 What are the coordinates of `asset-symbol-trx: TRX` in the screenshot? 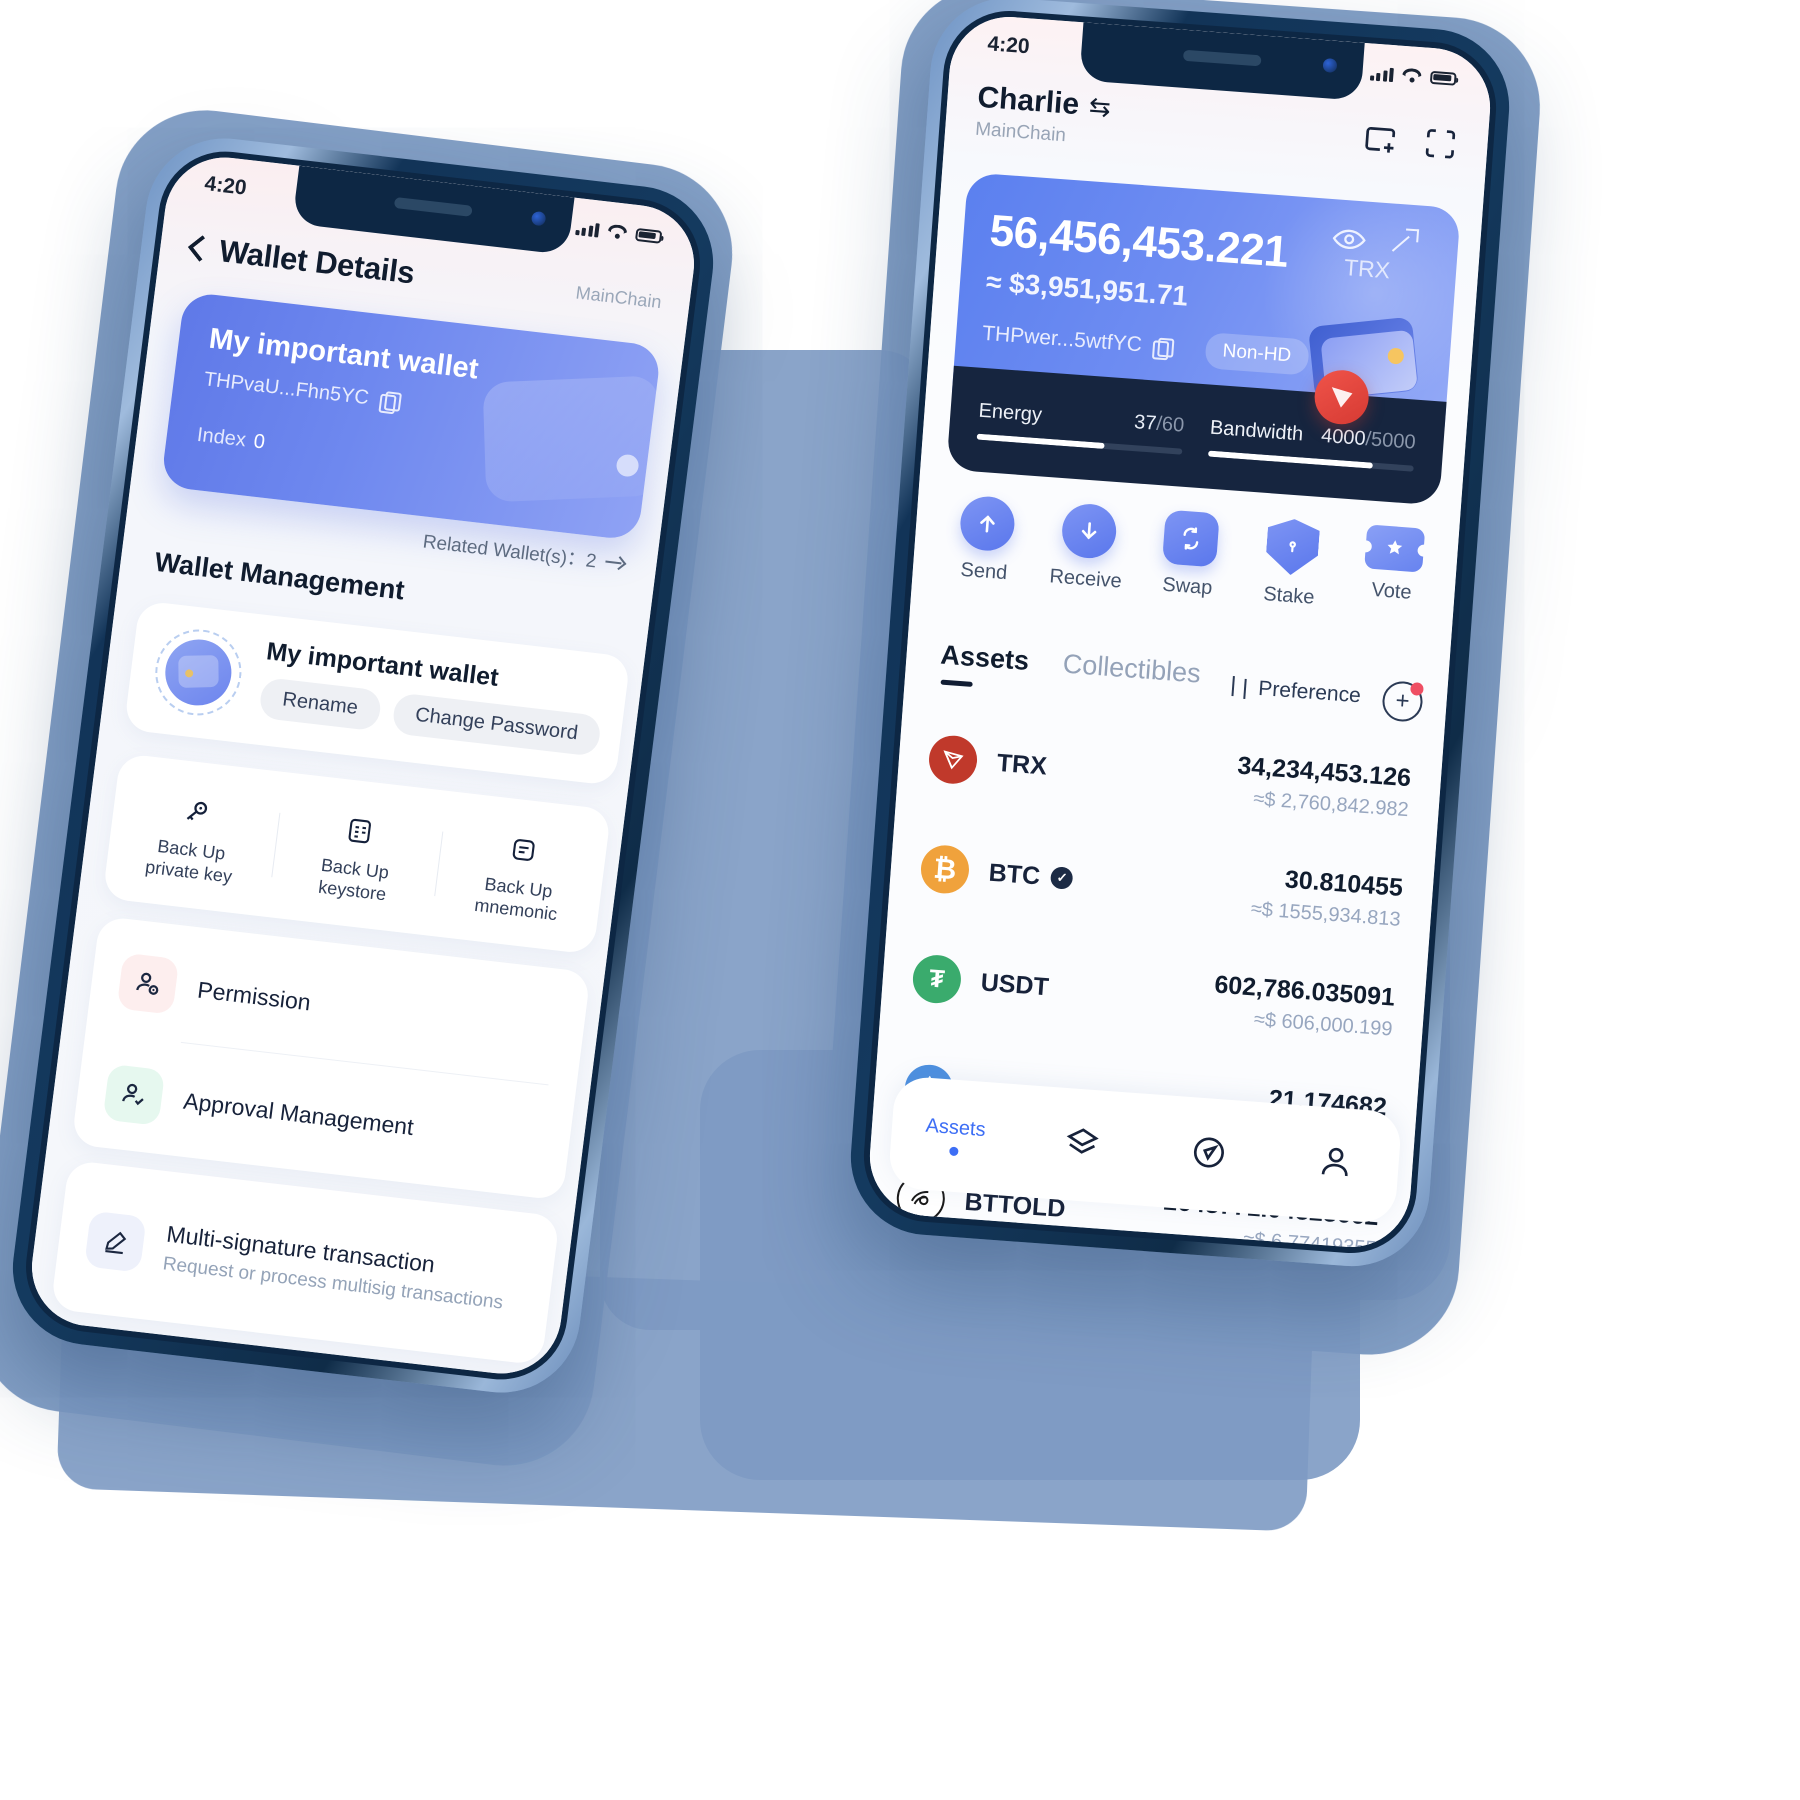 It's located at (1021, 764).